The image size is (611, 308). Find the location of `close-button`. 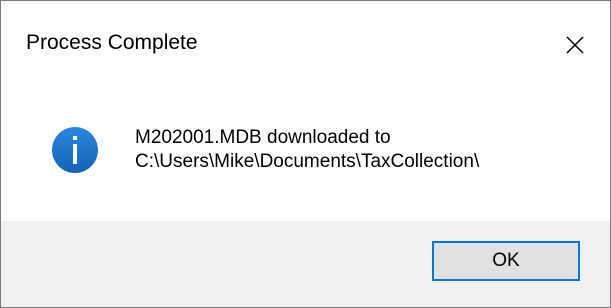

close-button is located at coordinates (575, 45).